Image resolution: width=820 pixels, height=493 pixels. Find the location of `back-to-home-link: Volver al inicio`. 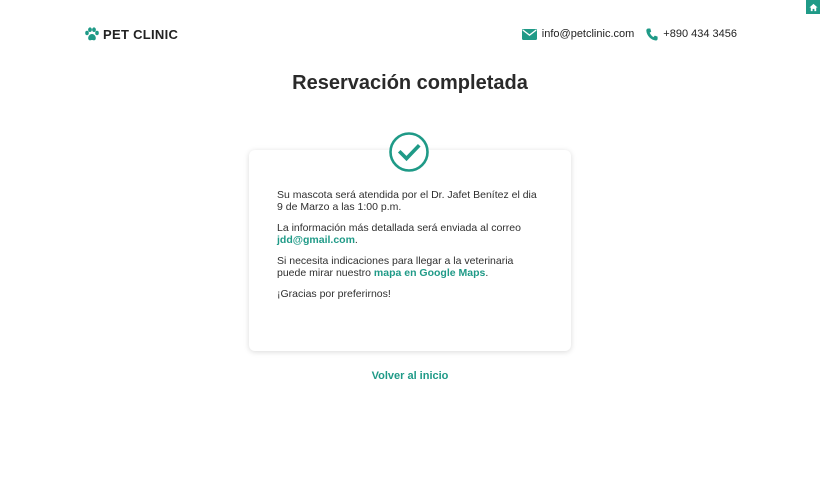

back-to-home-link: Volver al inicio is located at coordinates (410, 376).